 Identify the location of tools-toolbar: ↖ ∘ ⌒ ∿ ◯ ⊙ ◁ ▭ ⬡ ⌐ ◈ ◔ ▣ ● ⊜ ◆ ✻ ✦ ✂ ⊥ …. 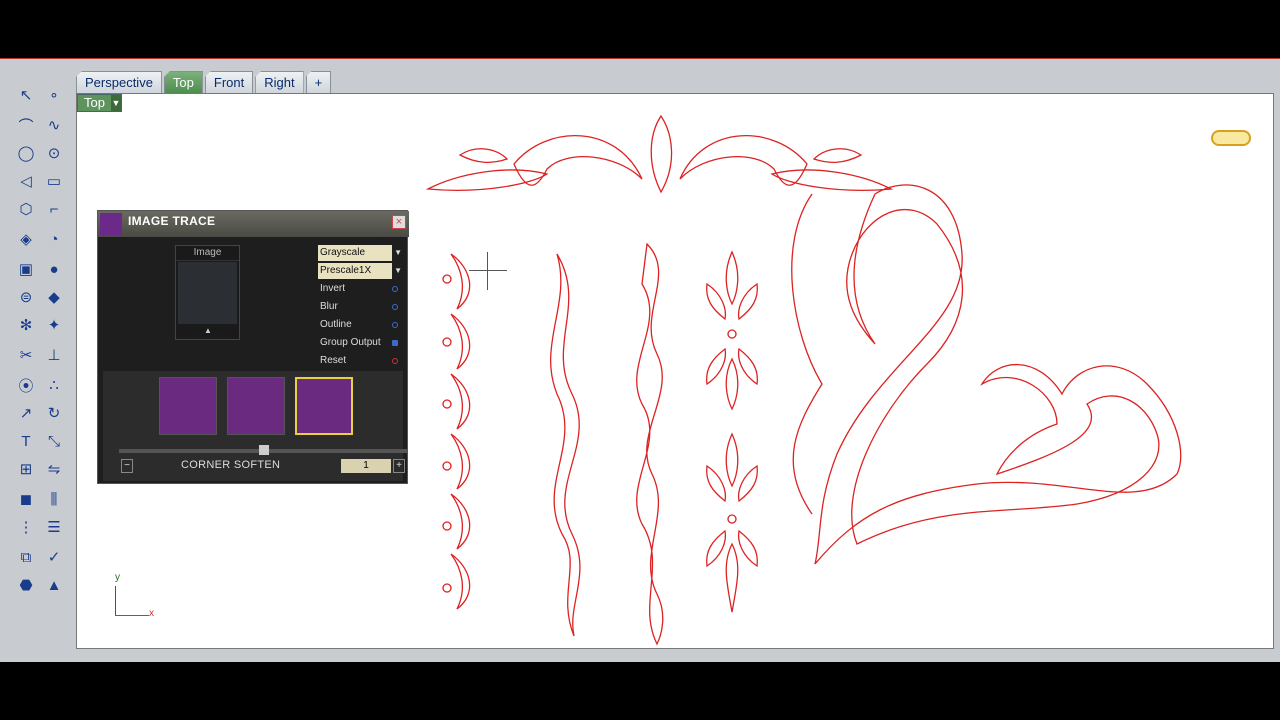
(40, 369).